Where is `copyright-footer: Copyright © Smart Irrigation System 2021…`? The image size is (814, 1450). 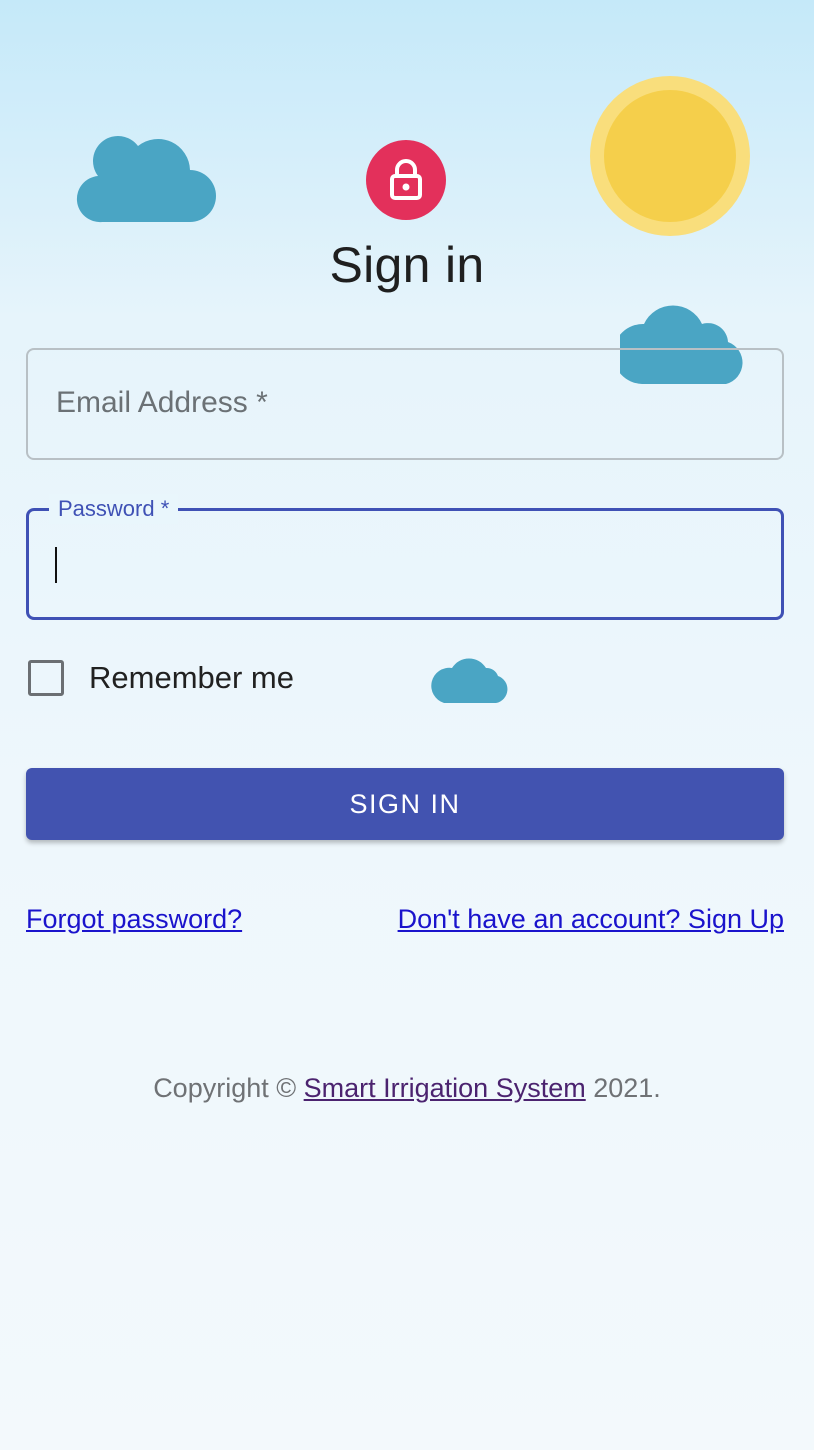 copyright-footer: Copyright © Smart Irrigation System 2021… is located at coordinates (407, 1088).